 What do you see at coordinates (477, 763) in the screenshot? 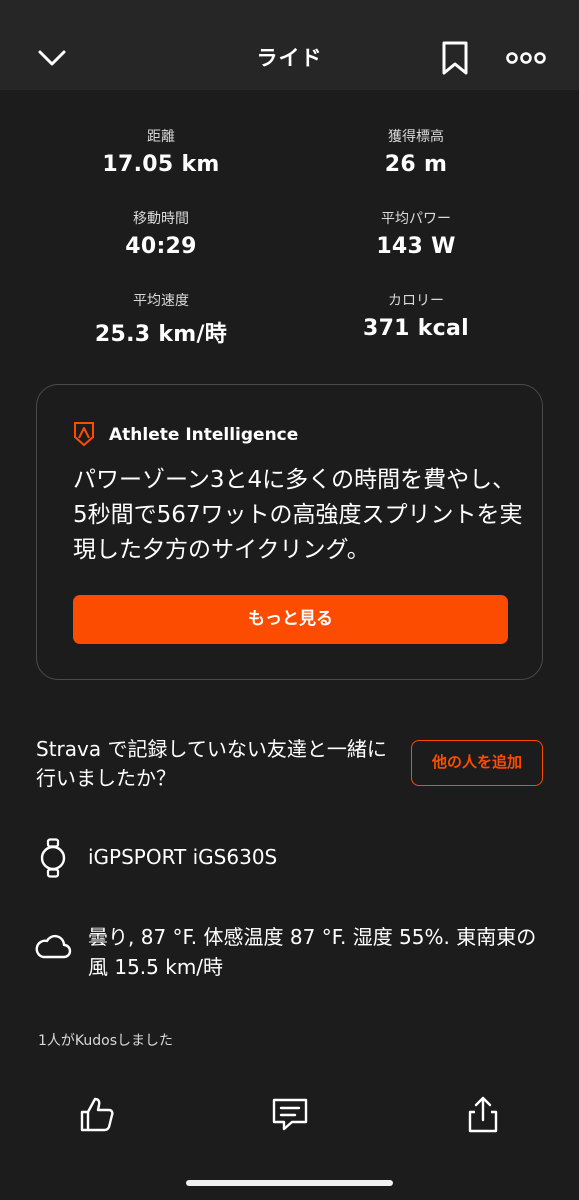
I see `add-others-button: 他の人を追加` at bounding box center [477, 763].